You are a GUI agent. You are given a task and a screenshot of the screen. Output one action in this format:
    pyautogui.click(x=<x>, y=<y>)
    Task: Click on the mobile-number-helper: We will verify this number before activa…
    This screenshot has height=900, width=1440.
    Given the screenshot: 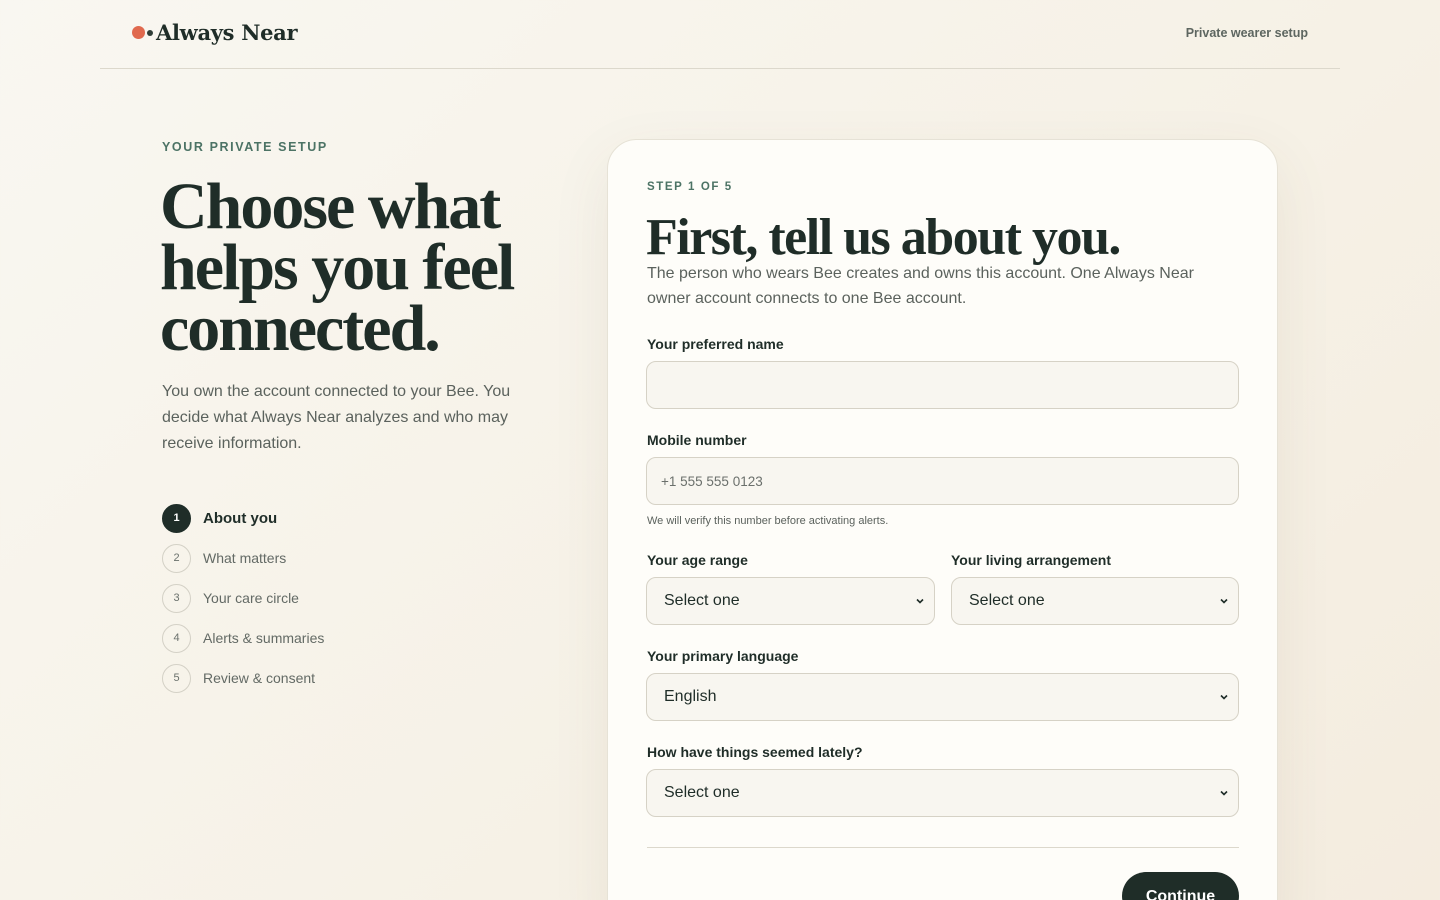 What is the action you would take?
    pyautogui.click(x=768, y=521)
    